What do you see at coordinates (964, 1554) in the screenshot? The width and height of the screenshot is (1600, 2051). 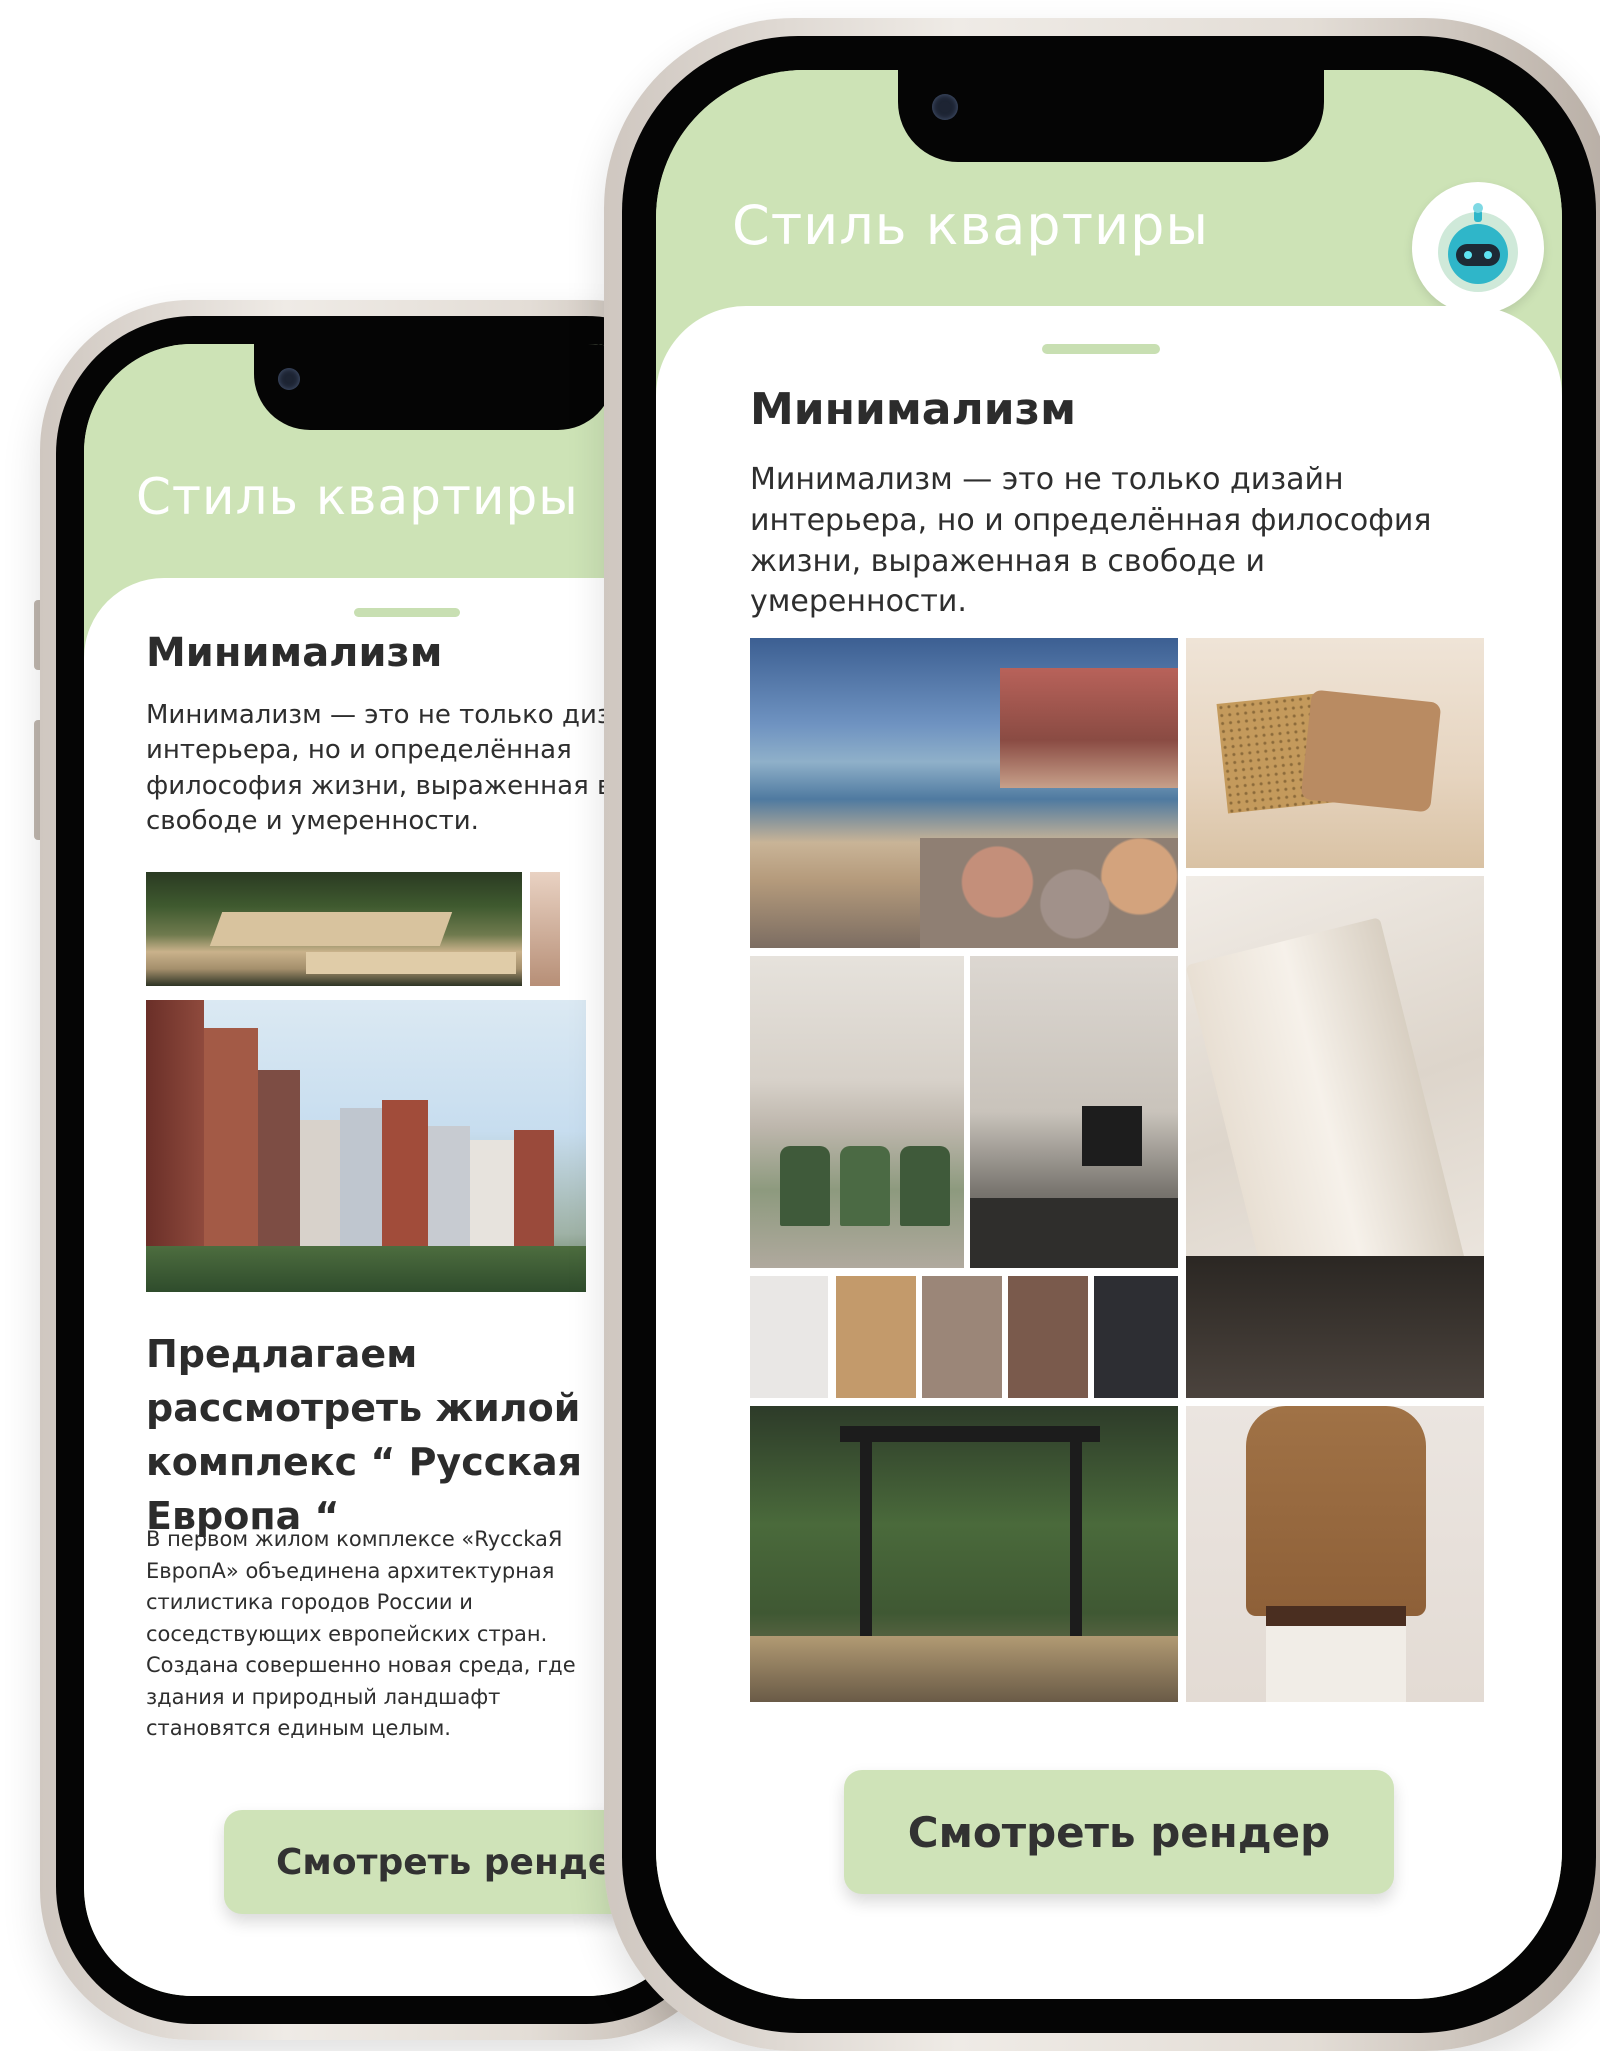 I see `garden-pergola-image` at bounding box center [964, 1554].